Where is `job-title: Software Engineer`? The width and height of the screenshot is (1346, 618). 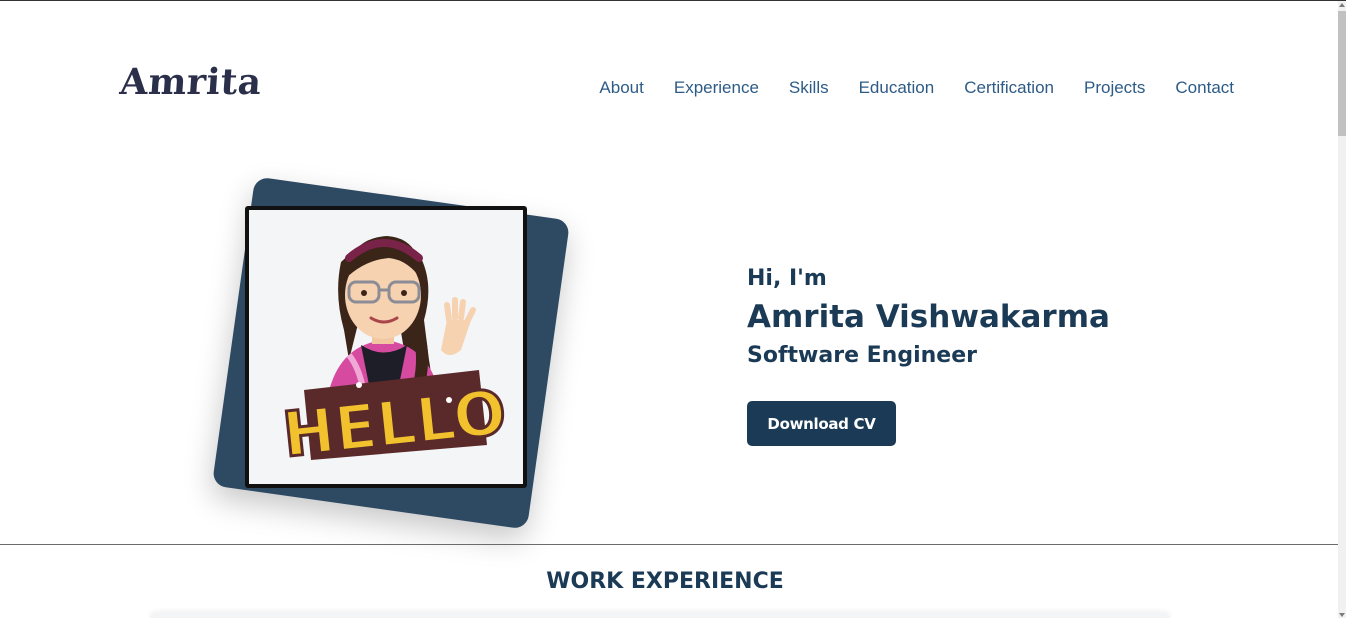
job-title: Software Engineer is located at coordinates (862, 355).